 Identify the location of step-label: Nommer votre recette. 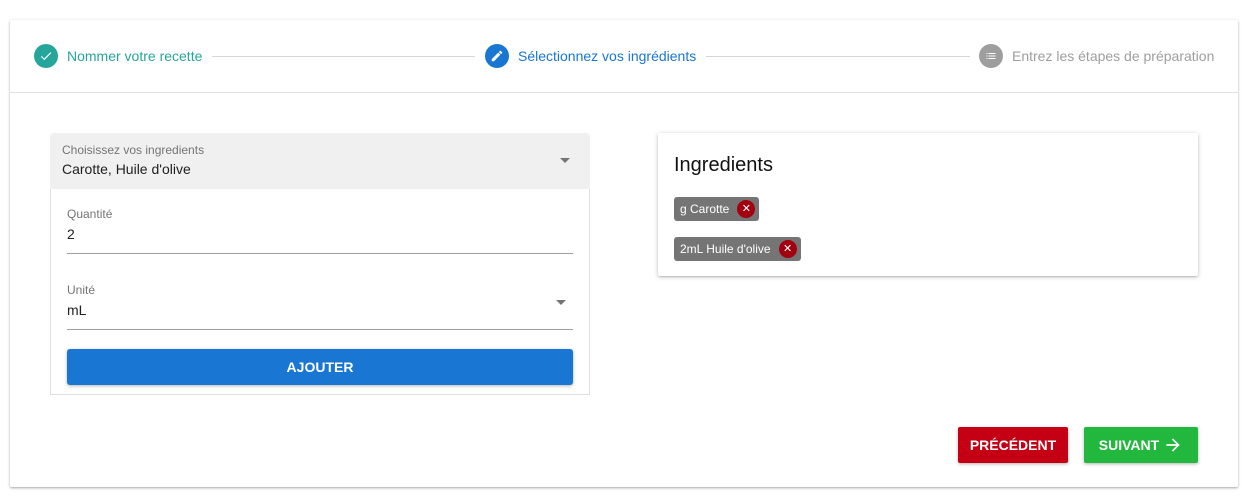
(135, 56).